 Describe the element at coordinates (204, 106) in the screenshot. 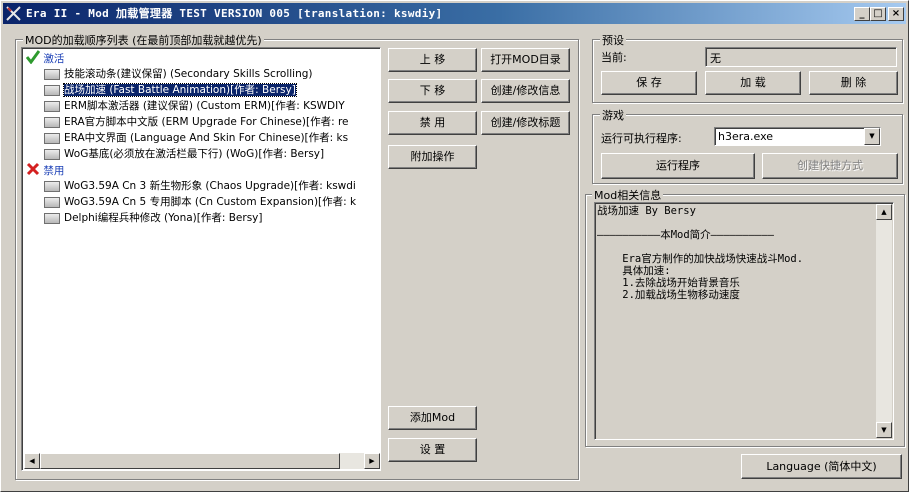

I see `mod-list-item-label: ERM脚本激活器 (建议保留) (Custom ERM)[作者: KSWDIY` at that location.